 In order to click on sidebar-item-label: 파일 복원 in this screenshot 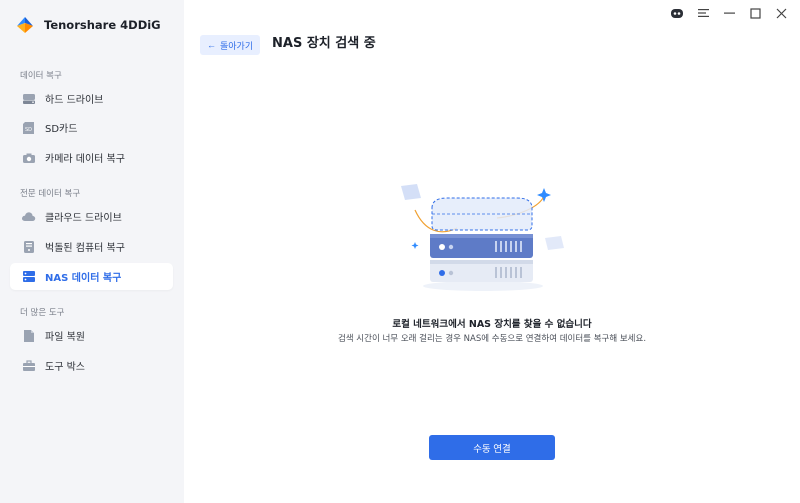, I will do `click(65, 337)`.